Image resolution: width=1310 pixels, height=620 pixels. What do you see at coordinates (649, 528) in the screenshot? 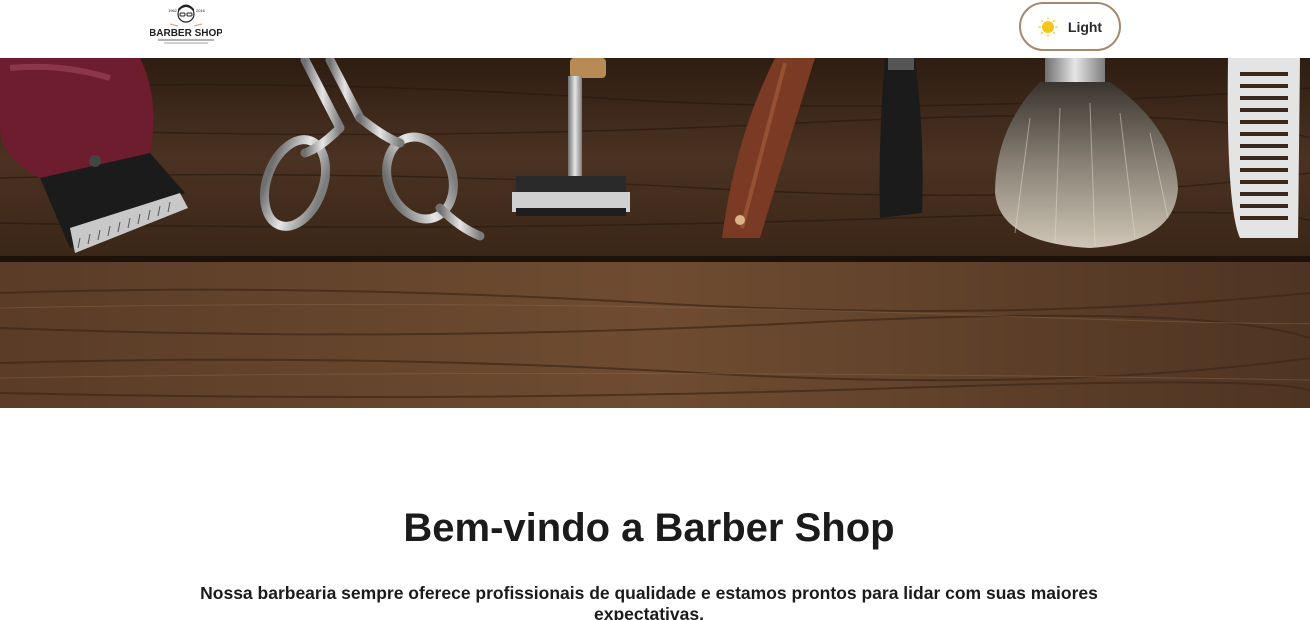
I see `welcome-title: Bem-vindo a Barber Shop` at bounding box center [649, 528].